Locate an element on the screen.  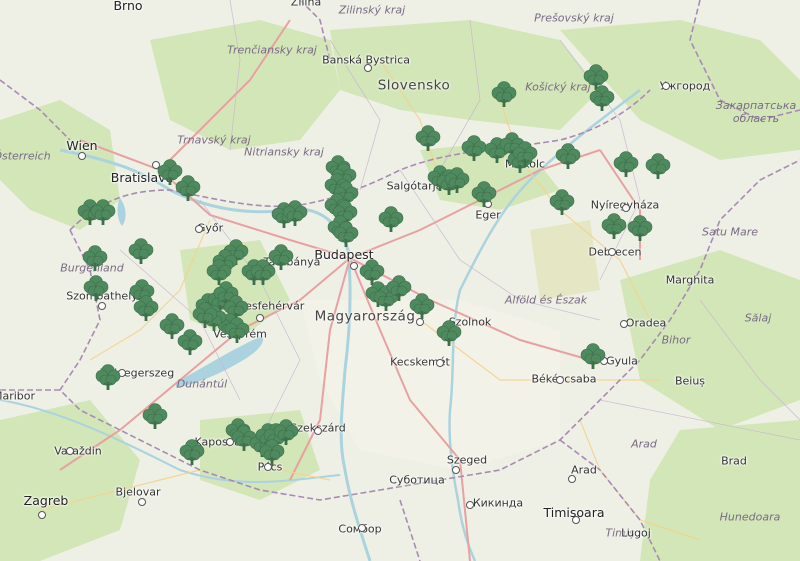
map-label: Szeged is located at coordinates (467, 460).